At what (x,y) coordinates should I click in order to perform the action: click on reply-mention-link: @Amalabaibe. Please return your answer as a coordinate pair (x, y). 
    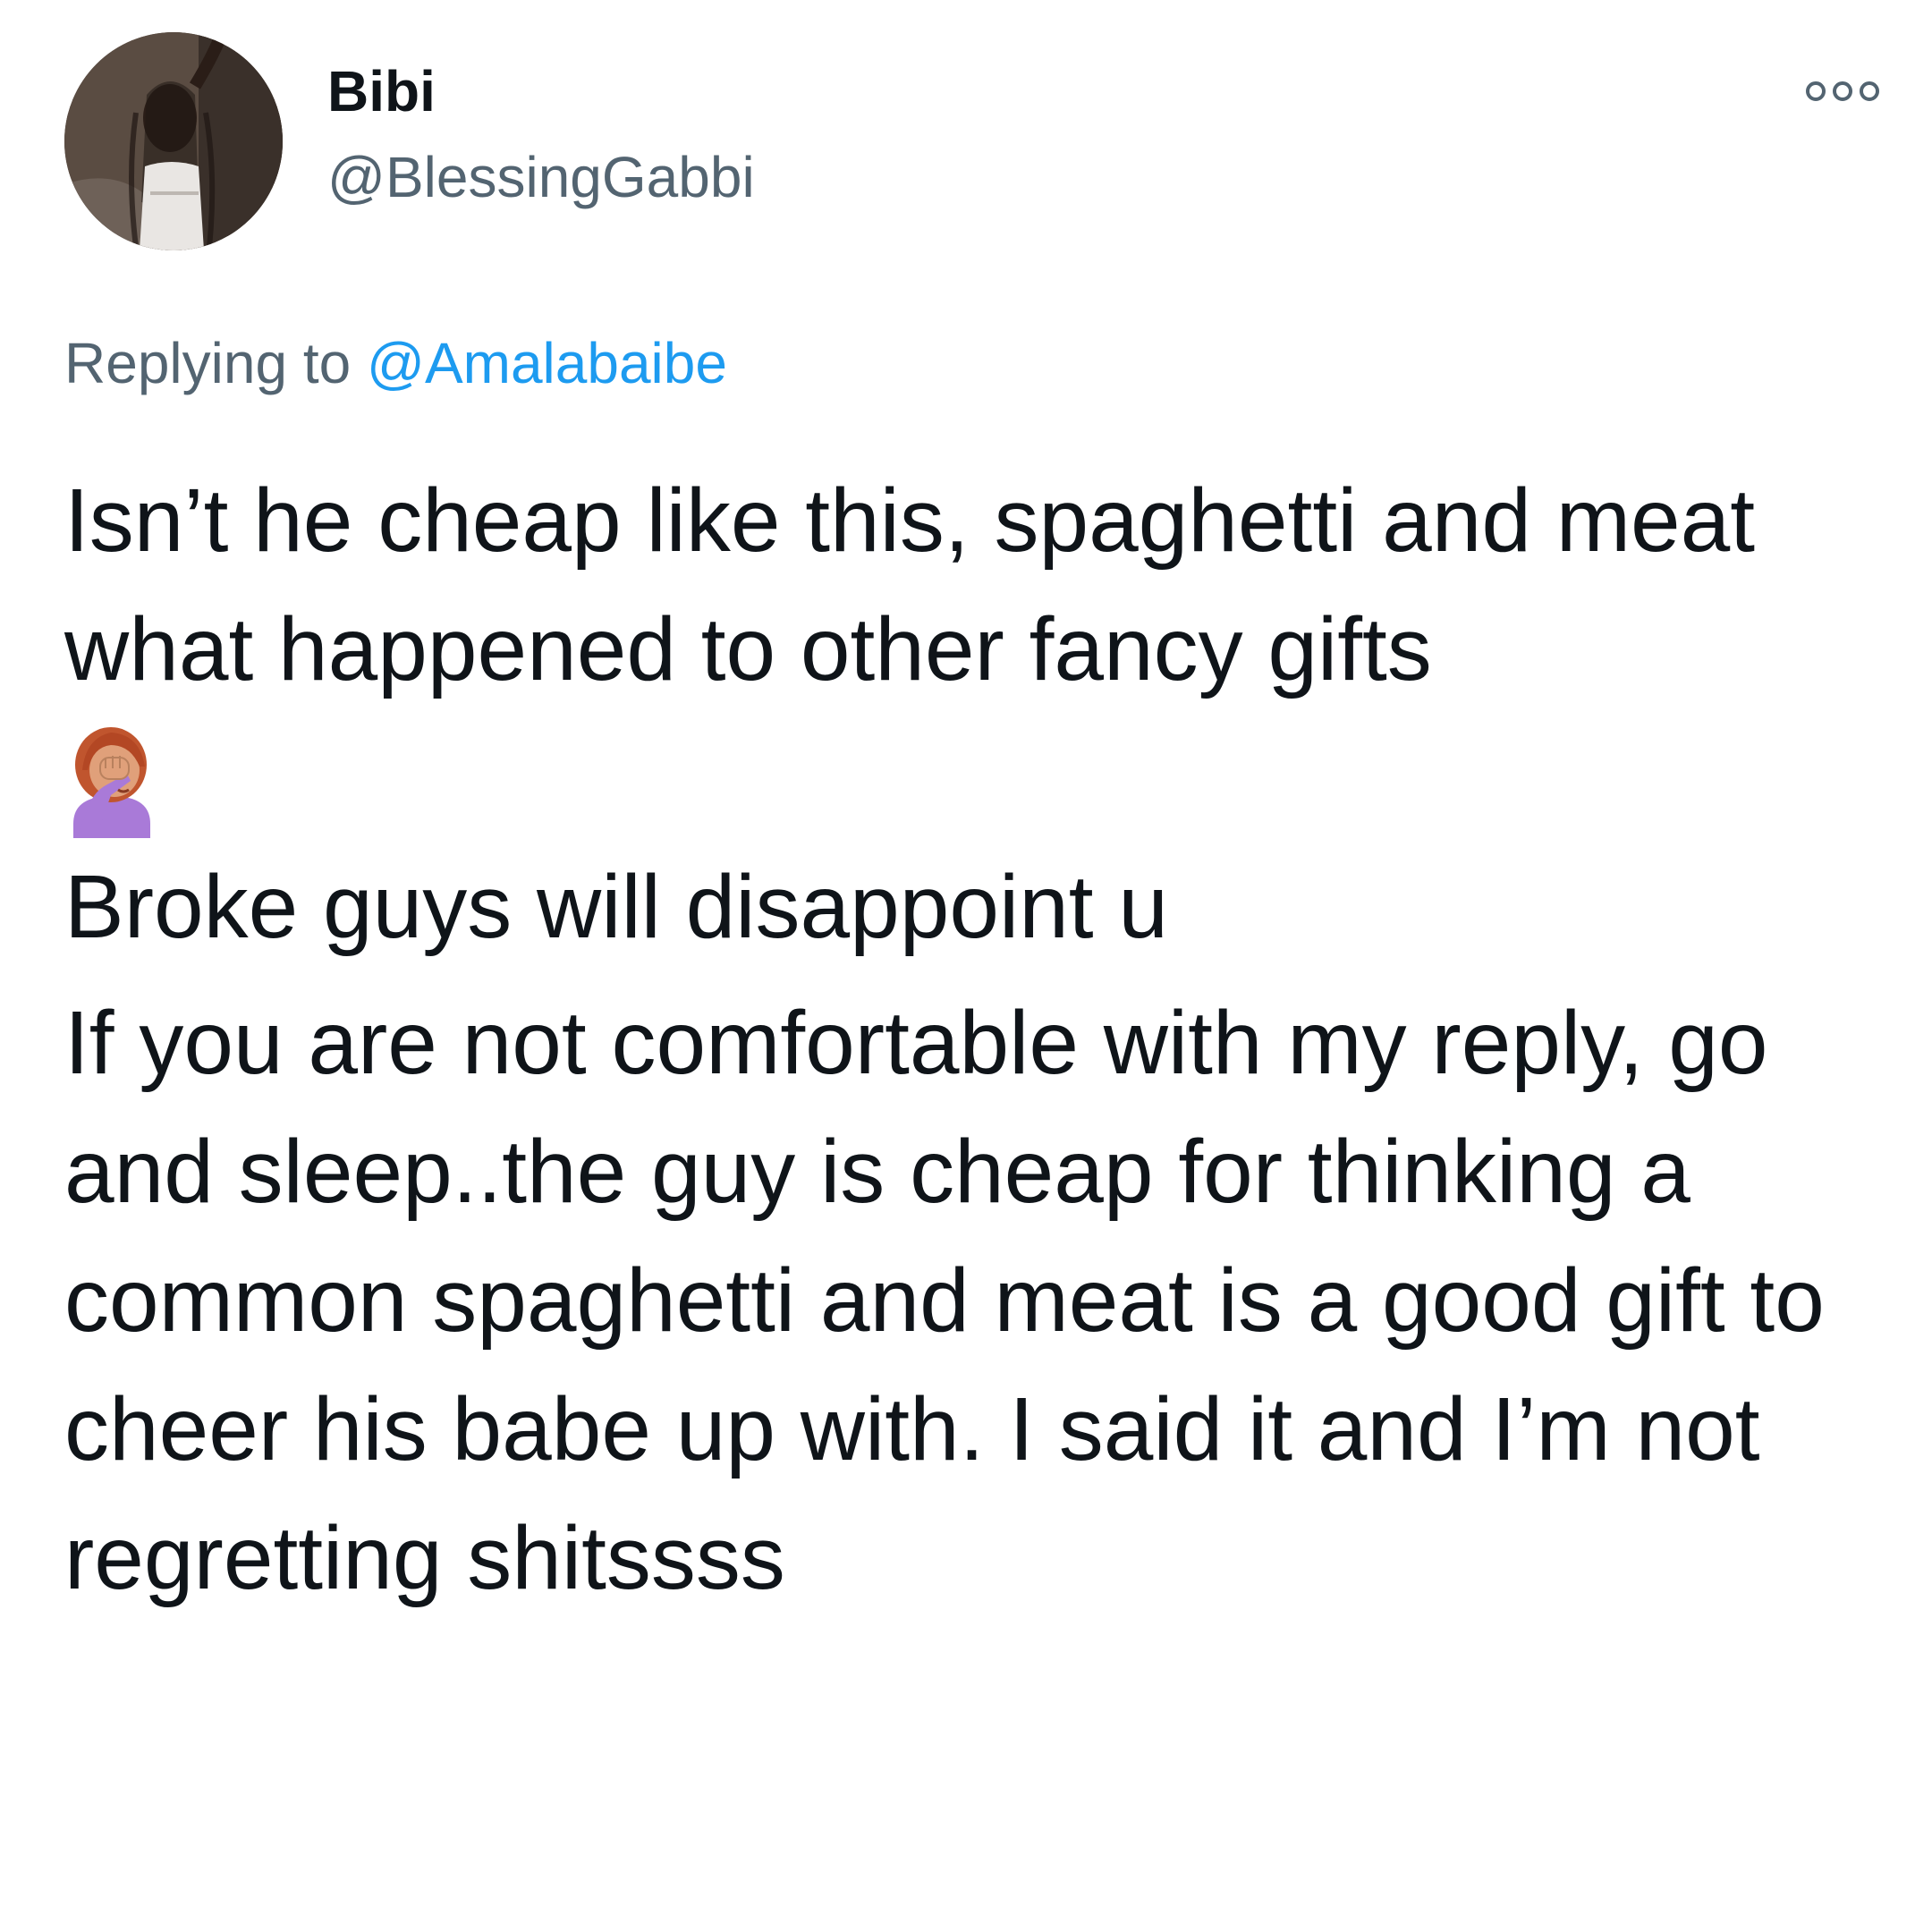
    Looking at the image, I should click on (547, 363).